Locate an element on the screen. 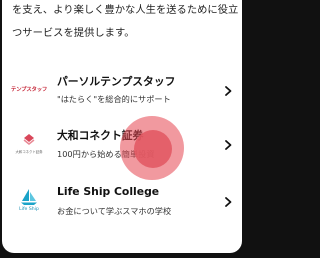 The width and height of the screenshot is (320, 258). life-ship-mark-icon is located at coordinates (29, 197).